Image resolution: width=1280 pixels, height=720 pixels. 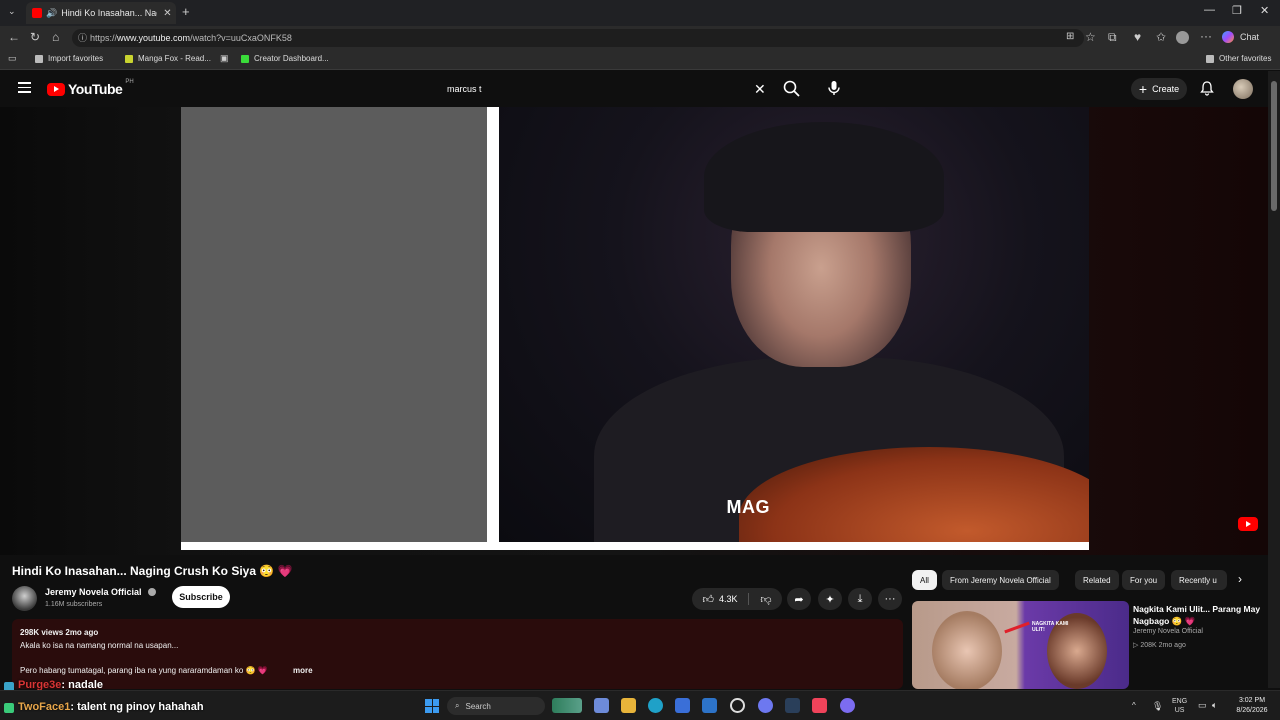 What do you see at coordinates (1161, 37) in the screenshot?
I see `favorites-icon: ✩` at bounding box center [1161, 37].